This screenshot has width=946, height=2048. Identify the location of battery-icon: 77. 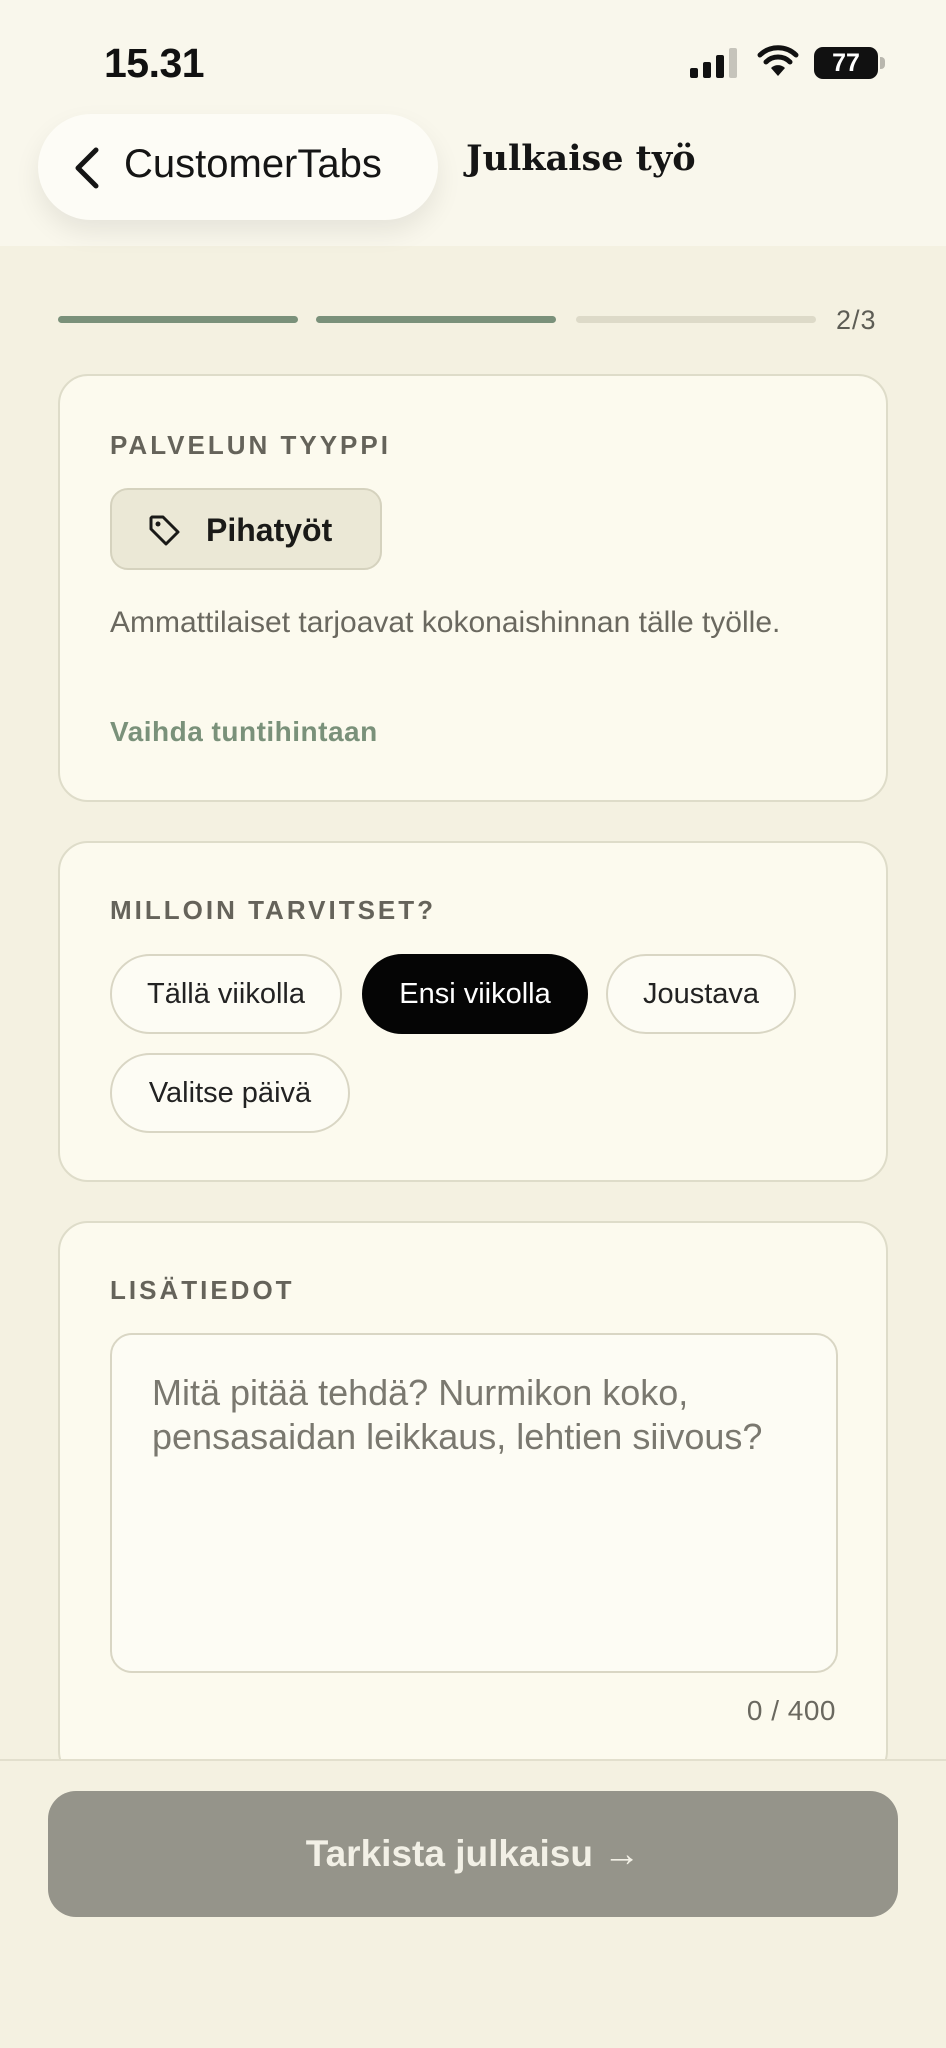
(849, 63).